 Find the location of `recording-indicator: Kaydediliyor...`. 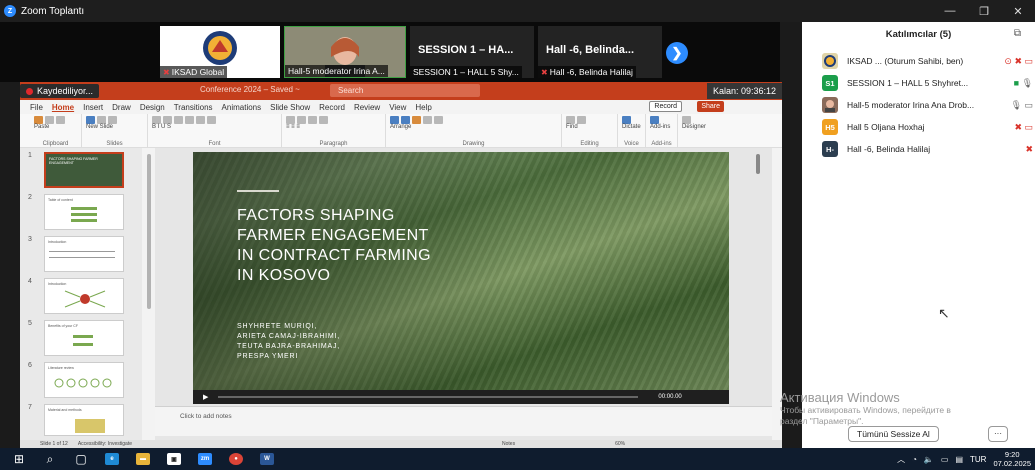

recording-indicator: Kaydediliyor... is located at coordinates (60, 91).